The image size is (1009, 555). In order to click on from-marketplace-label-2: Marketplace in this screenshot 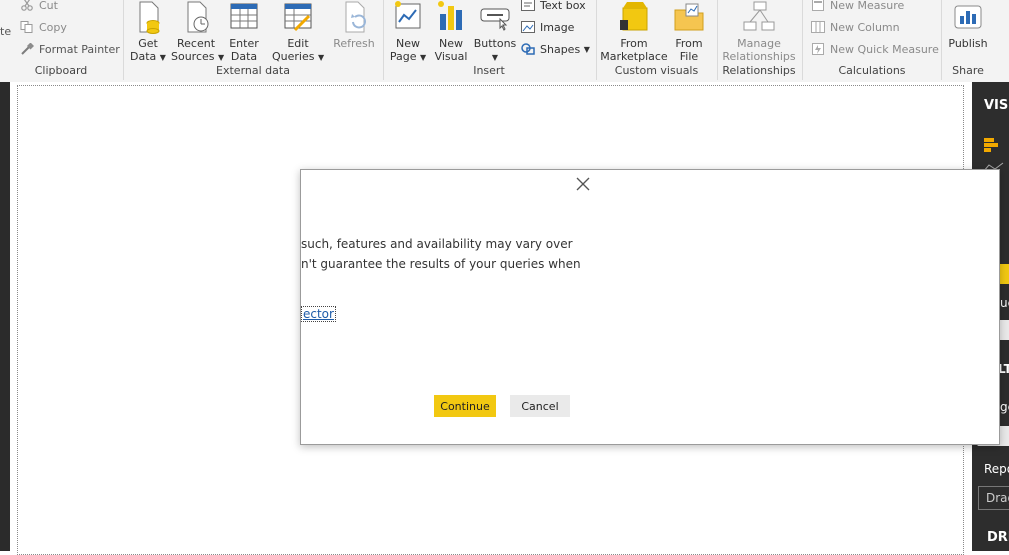, I will do `click(634, 56)`.